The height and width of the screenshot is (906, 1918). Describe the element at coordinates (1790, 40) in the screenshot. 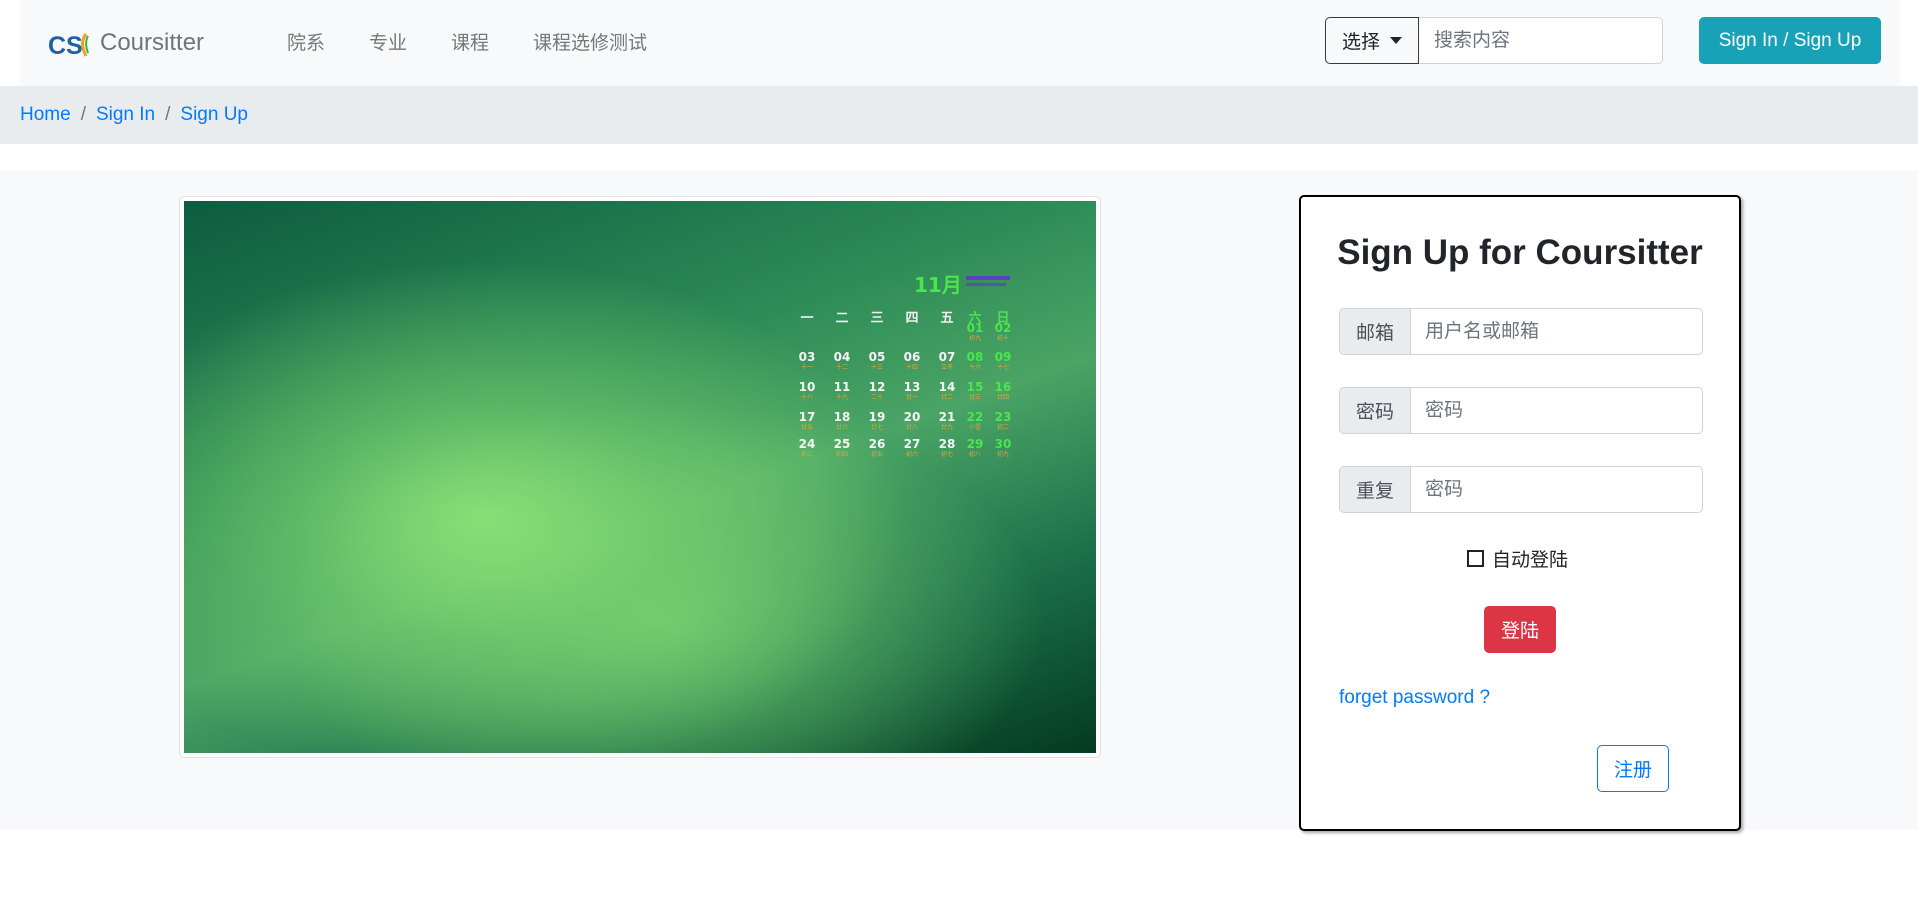

I see `sign-in-sign-up-button: Sign In / Sign Up` at that location.